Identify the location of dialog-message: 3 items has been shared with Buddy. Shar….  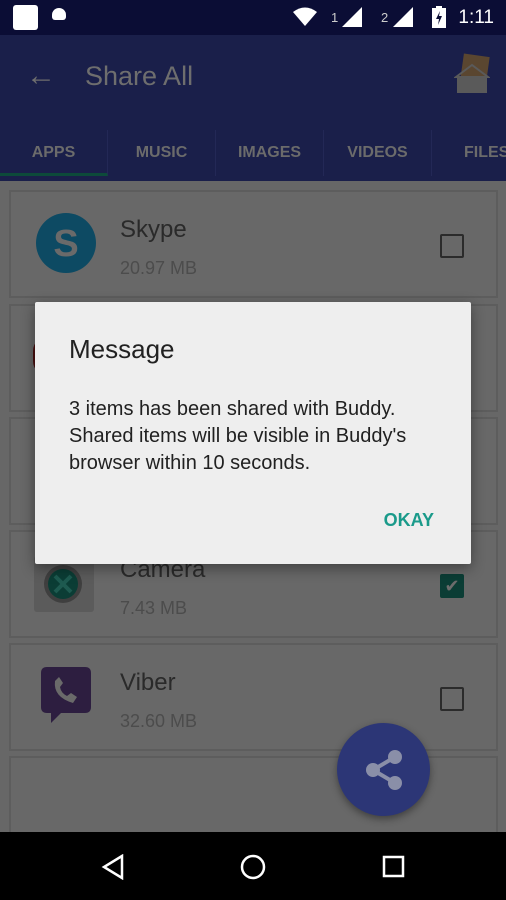
(238, 436).